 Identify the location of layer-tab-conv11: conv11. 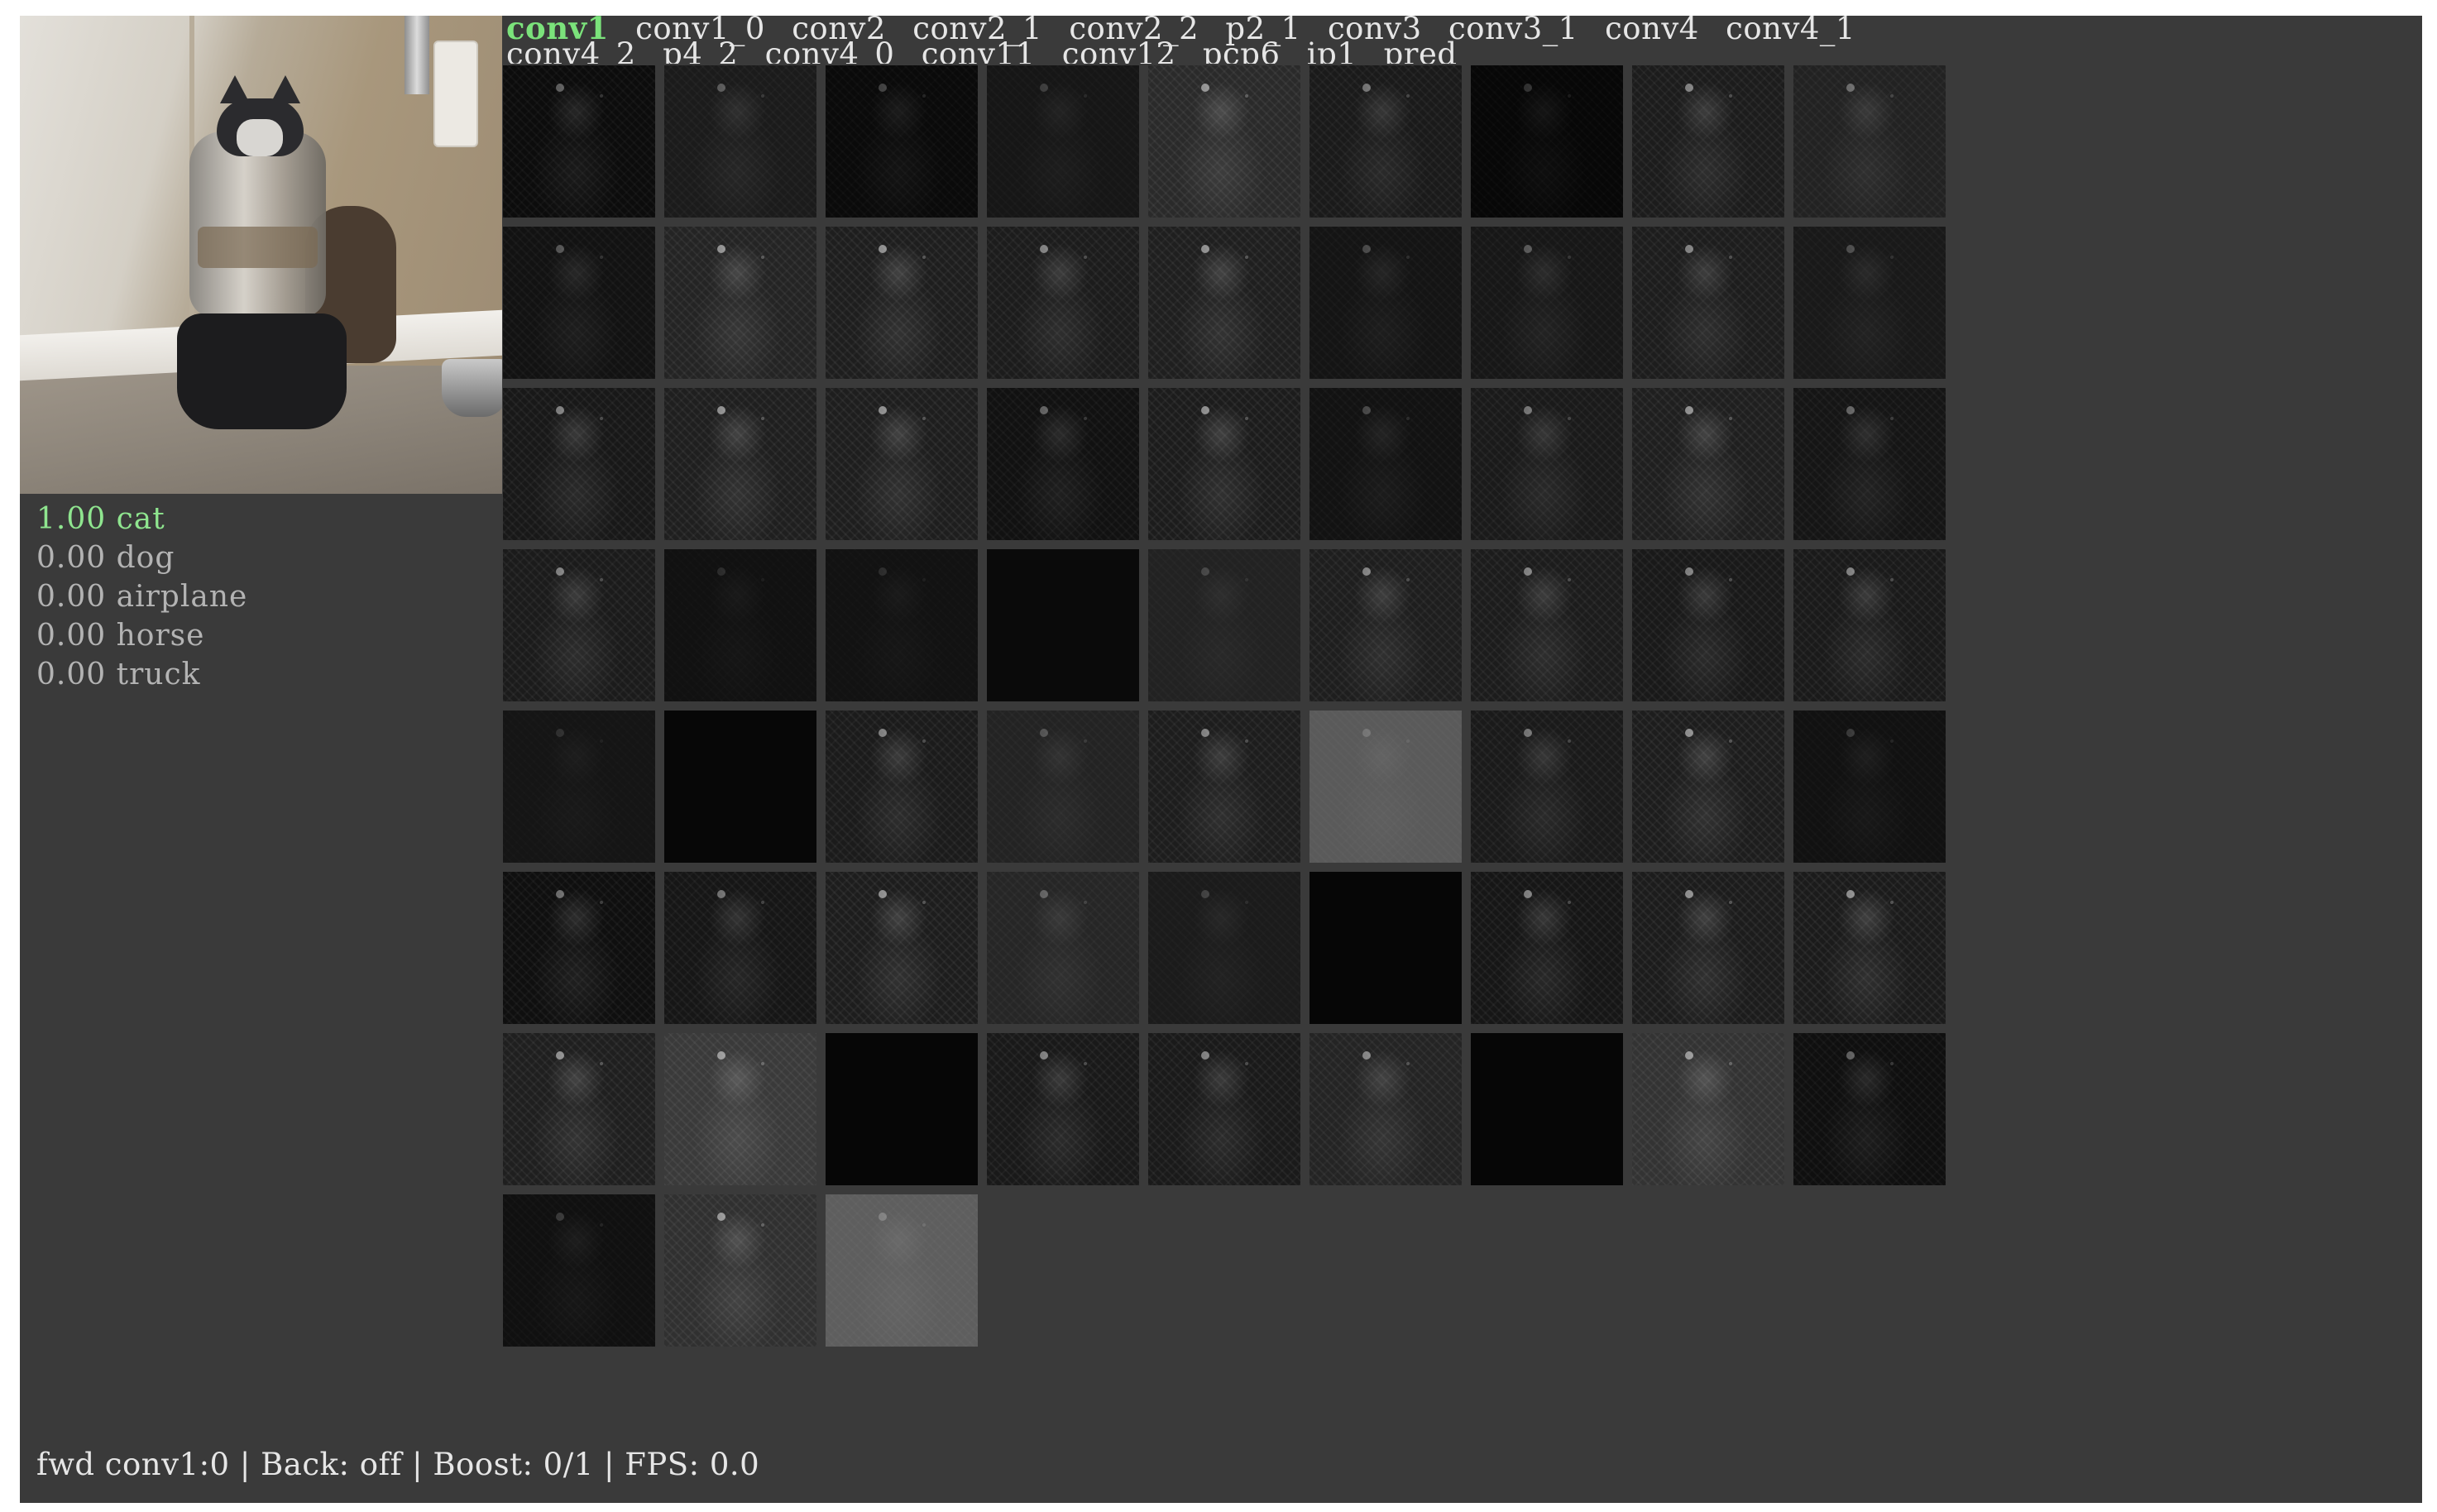
(979, 50).